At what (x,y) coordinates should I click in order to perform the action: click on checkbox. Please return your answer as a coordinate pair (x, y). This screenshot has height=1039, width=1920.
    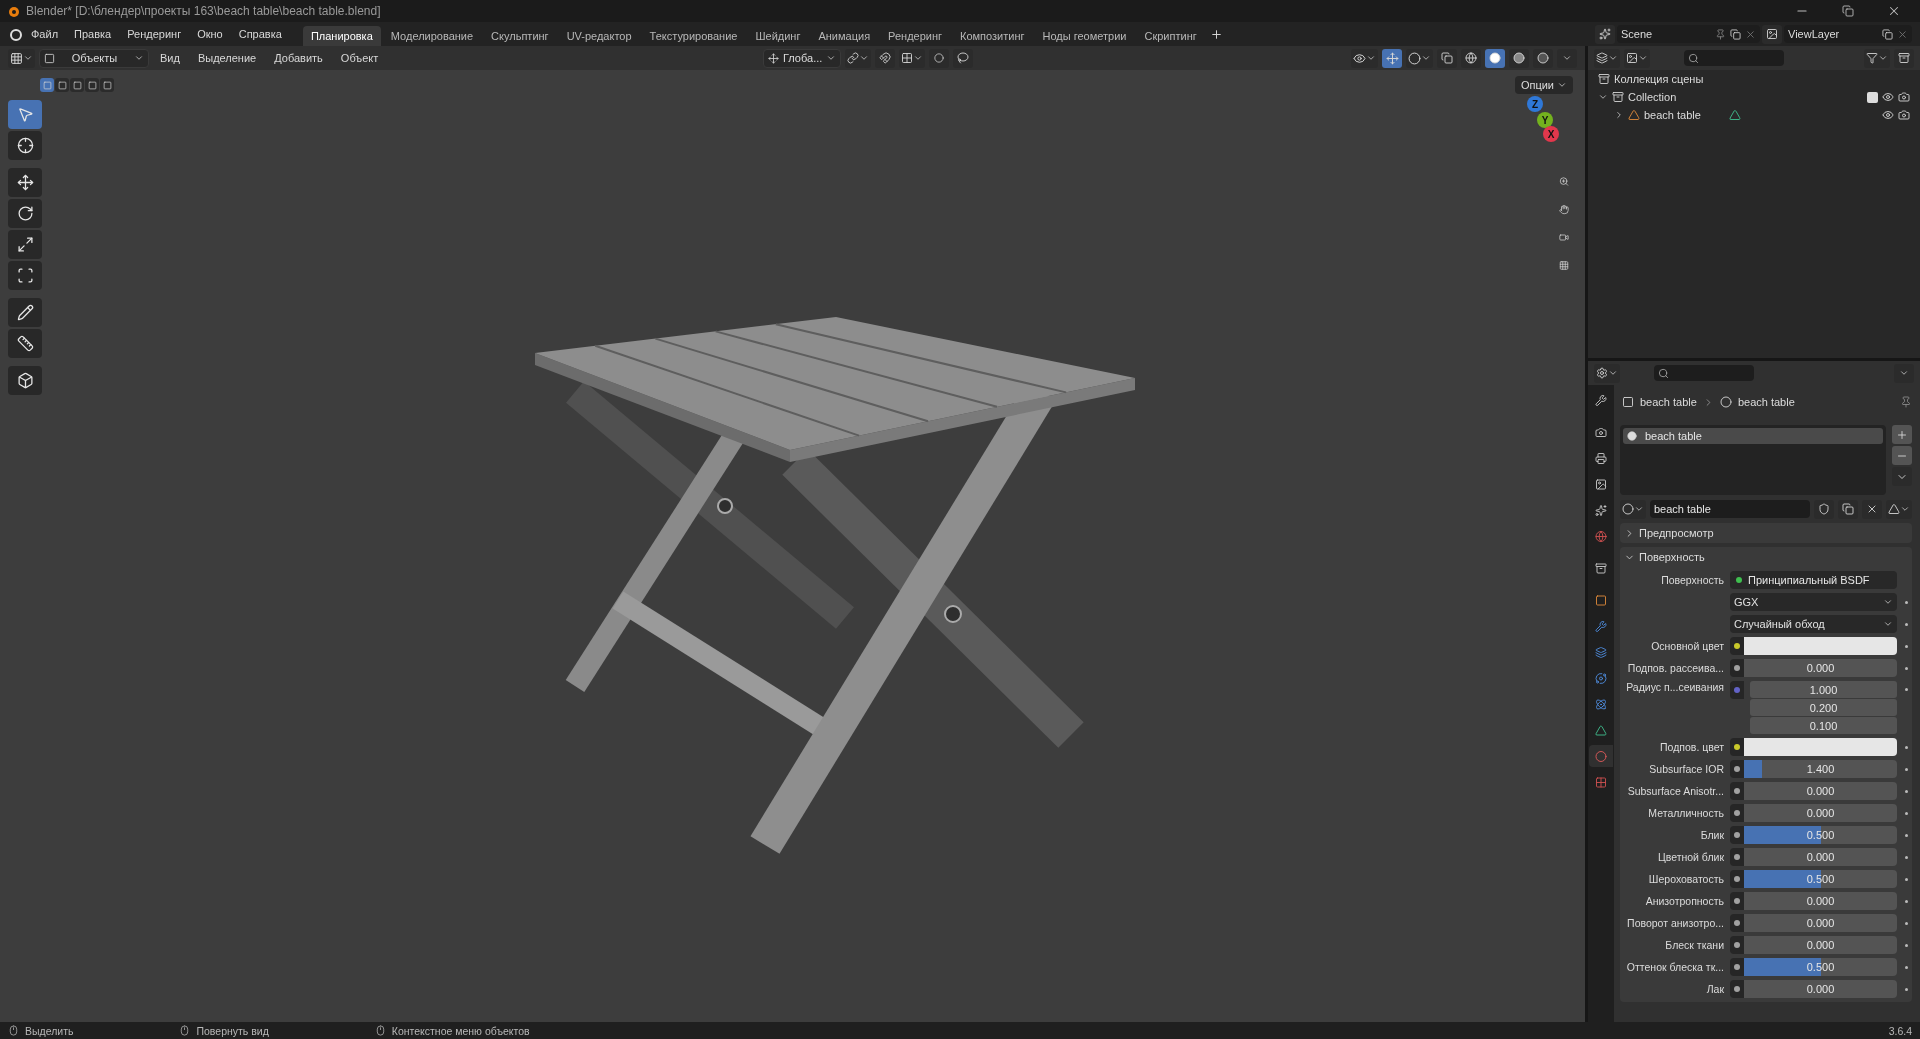
    Looking at the image, I should click on (1872, 97).